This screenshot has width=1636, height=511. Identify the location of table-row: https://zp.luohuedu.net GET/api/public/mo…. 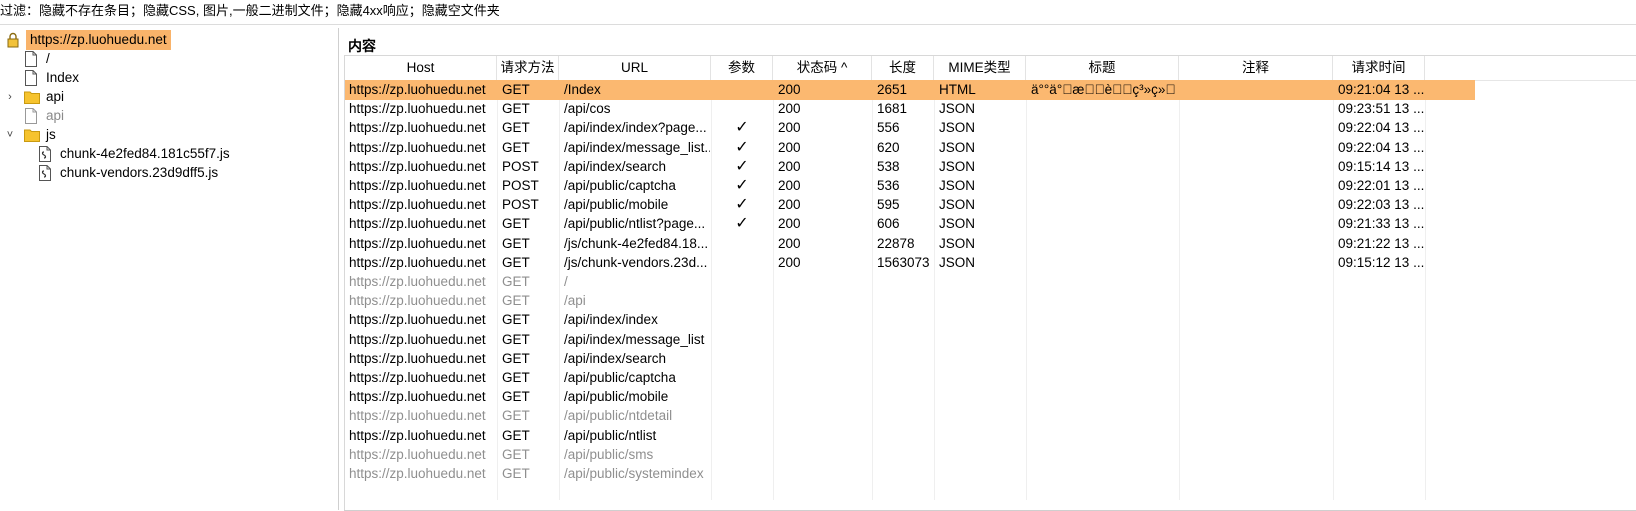
(910, 397).